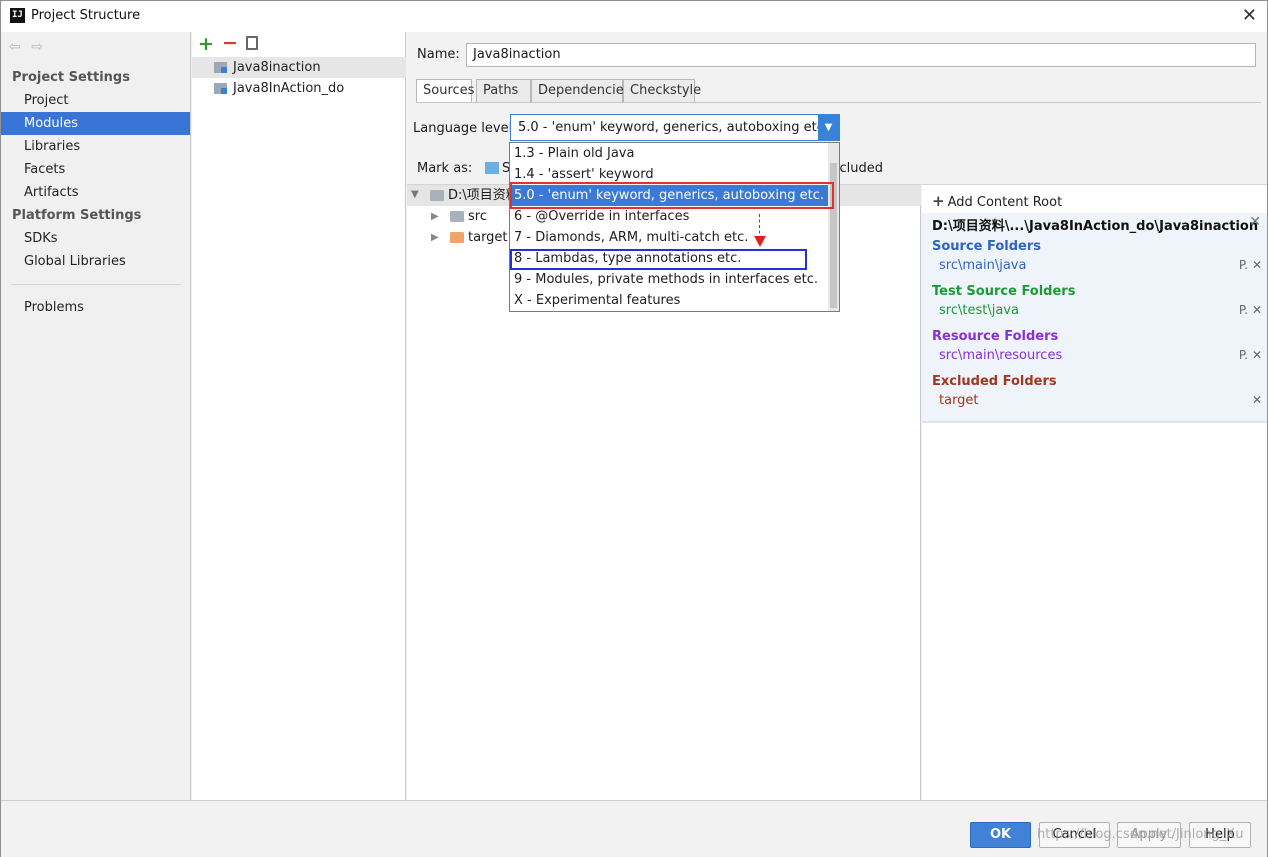  What do you see at coordinates (1250, 310) in the screenshot?
I see `test-folder-actions: P. ✕` at bounding box center [1250, 310].